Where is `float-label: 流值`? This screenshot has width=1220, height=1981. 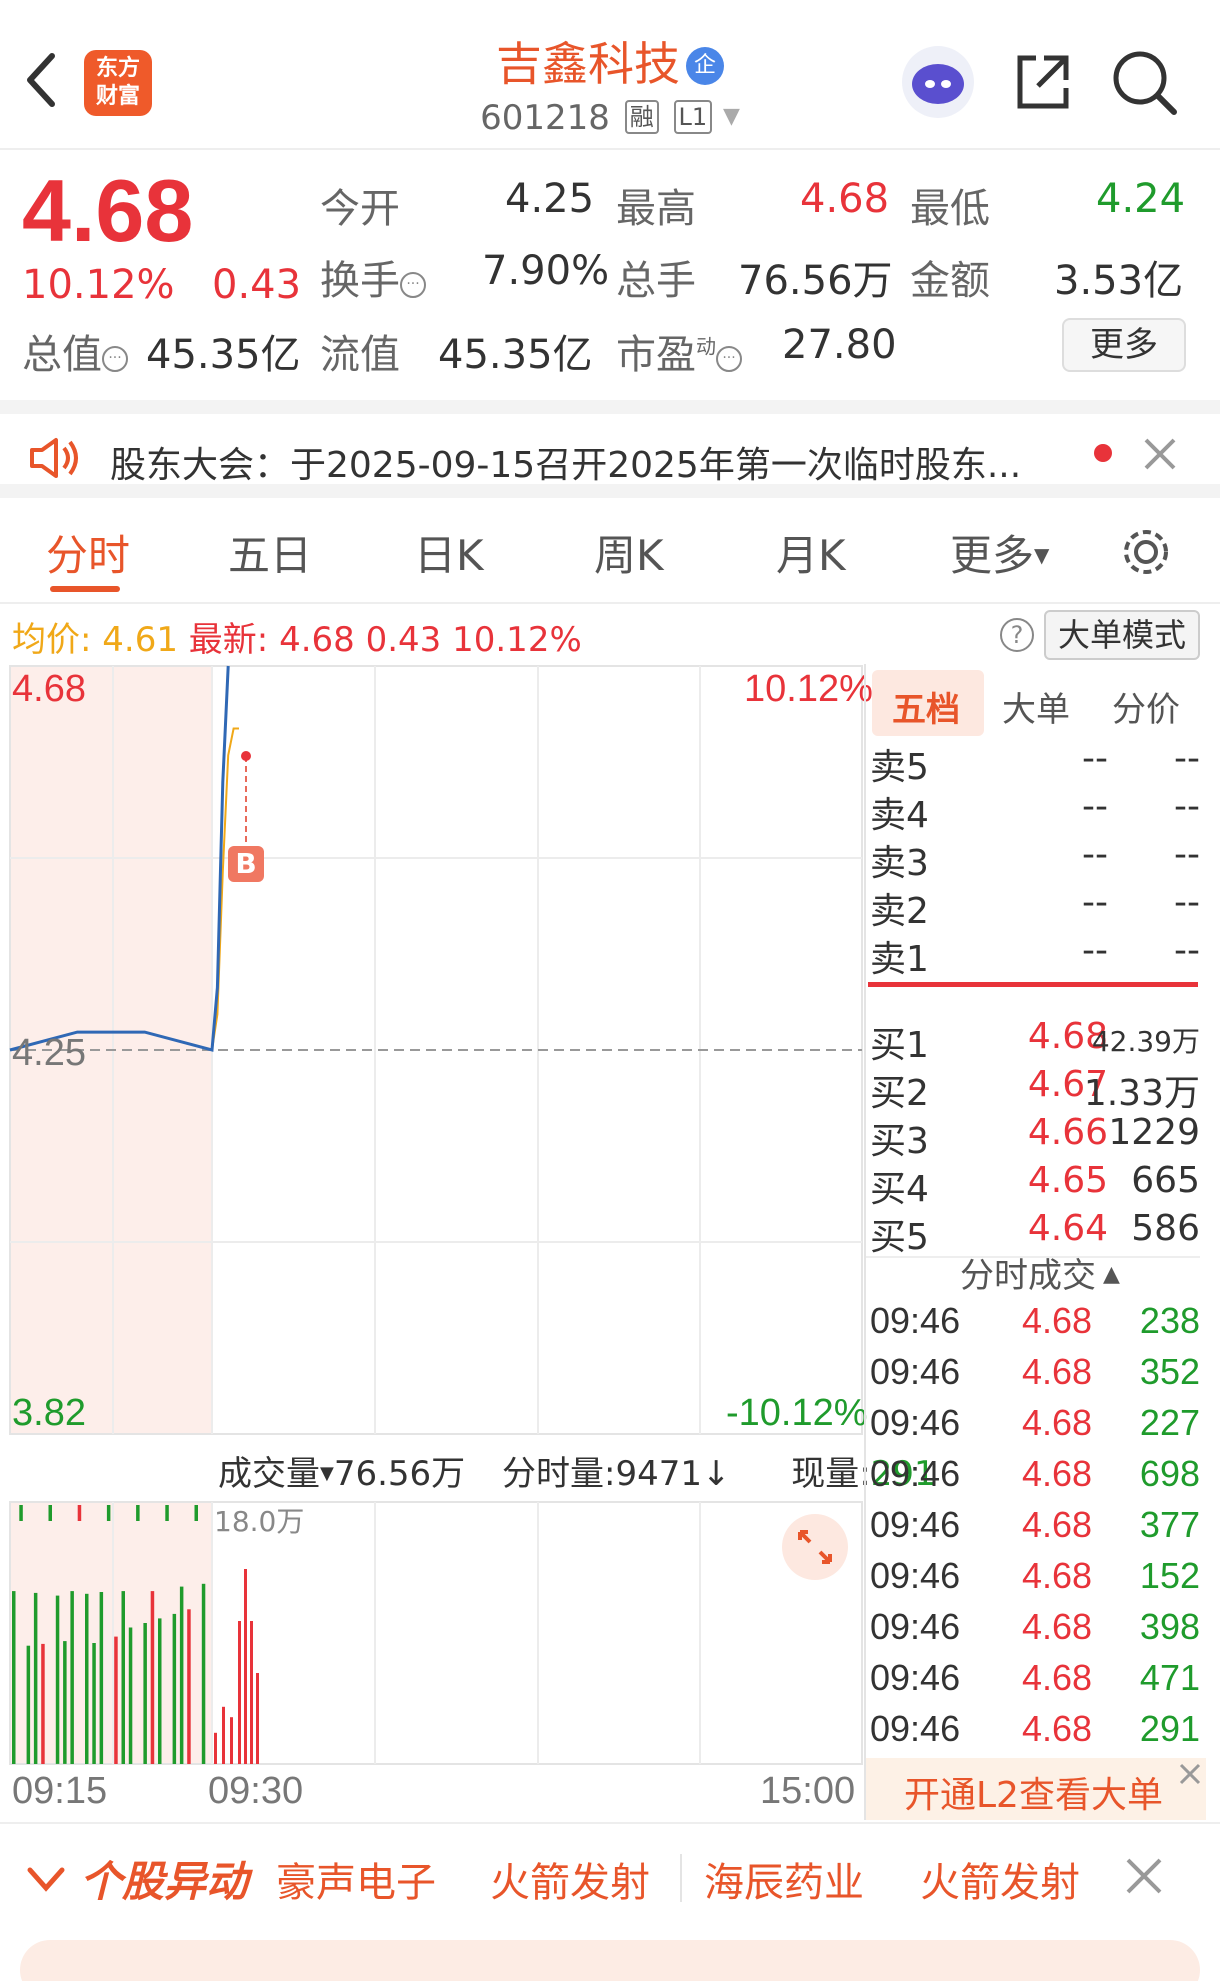 float-label: 流值 is located at coordinates (360, 355).